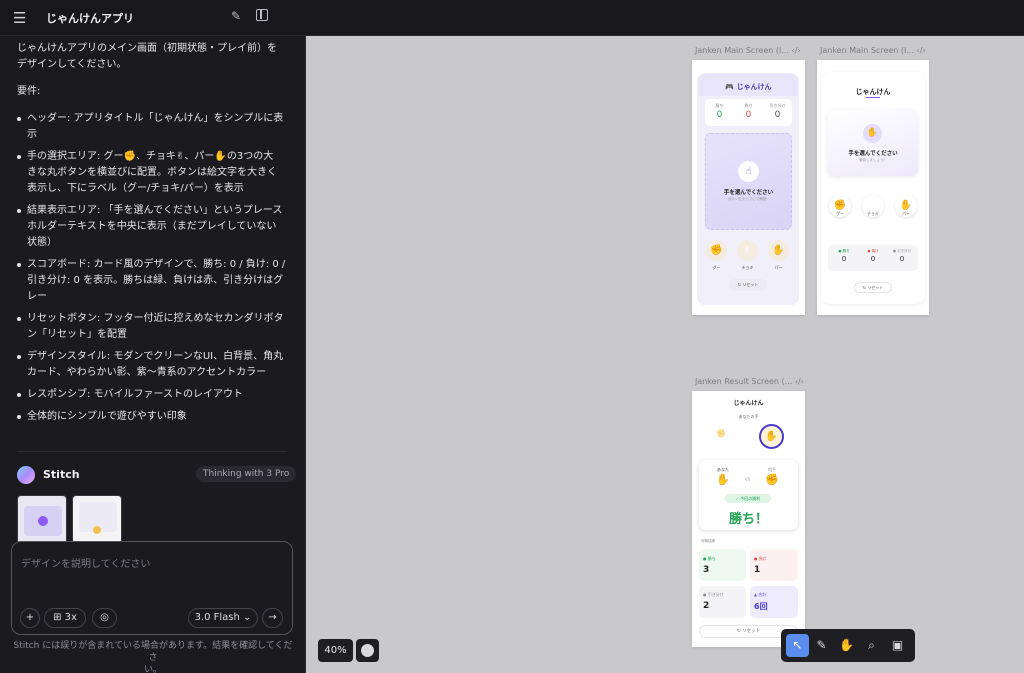  What do you see at coordinates (872, 133) in the screenshot?
I see `hand-icon: ✋` at bounding box center [872, 133].